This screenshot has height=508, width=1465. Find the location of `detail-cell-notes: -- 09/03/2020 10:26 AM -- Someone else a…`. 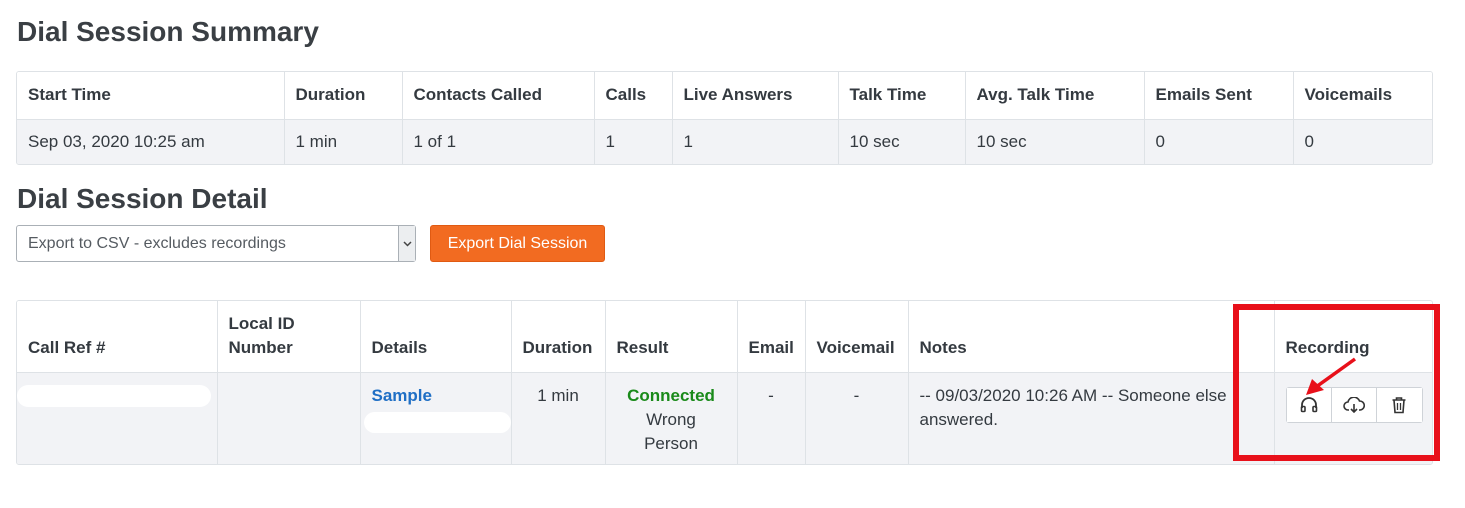

detail-cell-notes: -- 09/03/2020 10:26 AM -- Someone else a… is located at coordinates (1091, 418).